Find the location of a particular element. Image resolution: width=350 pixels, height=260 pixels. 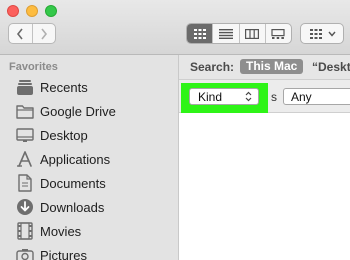

icon-view-icon is located at coordinates (199, 33).